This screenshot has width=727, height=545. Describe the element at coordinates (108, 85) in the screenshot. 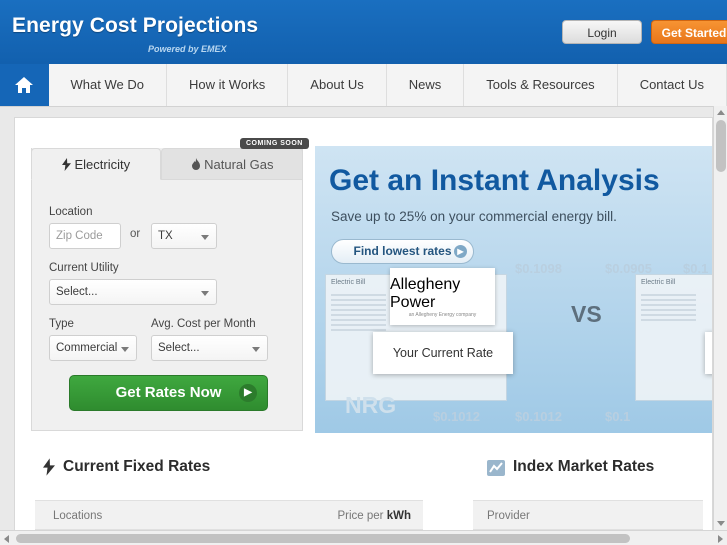

I see `nav-item-what-we-do: What We Do` at that location.